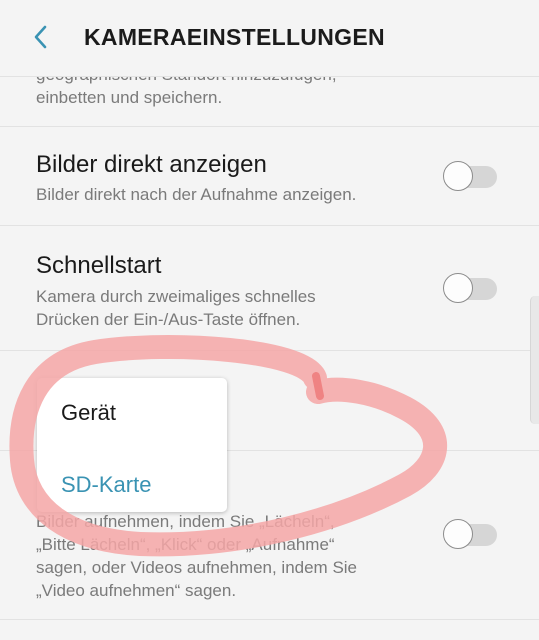 This screenshot has width=539, height=640. What do you see at coordinates (106, 485) in the screenshot?
I see `storage-option-sd-card: SD-Karte` at bounding box center [106, 485].